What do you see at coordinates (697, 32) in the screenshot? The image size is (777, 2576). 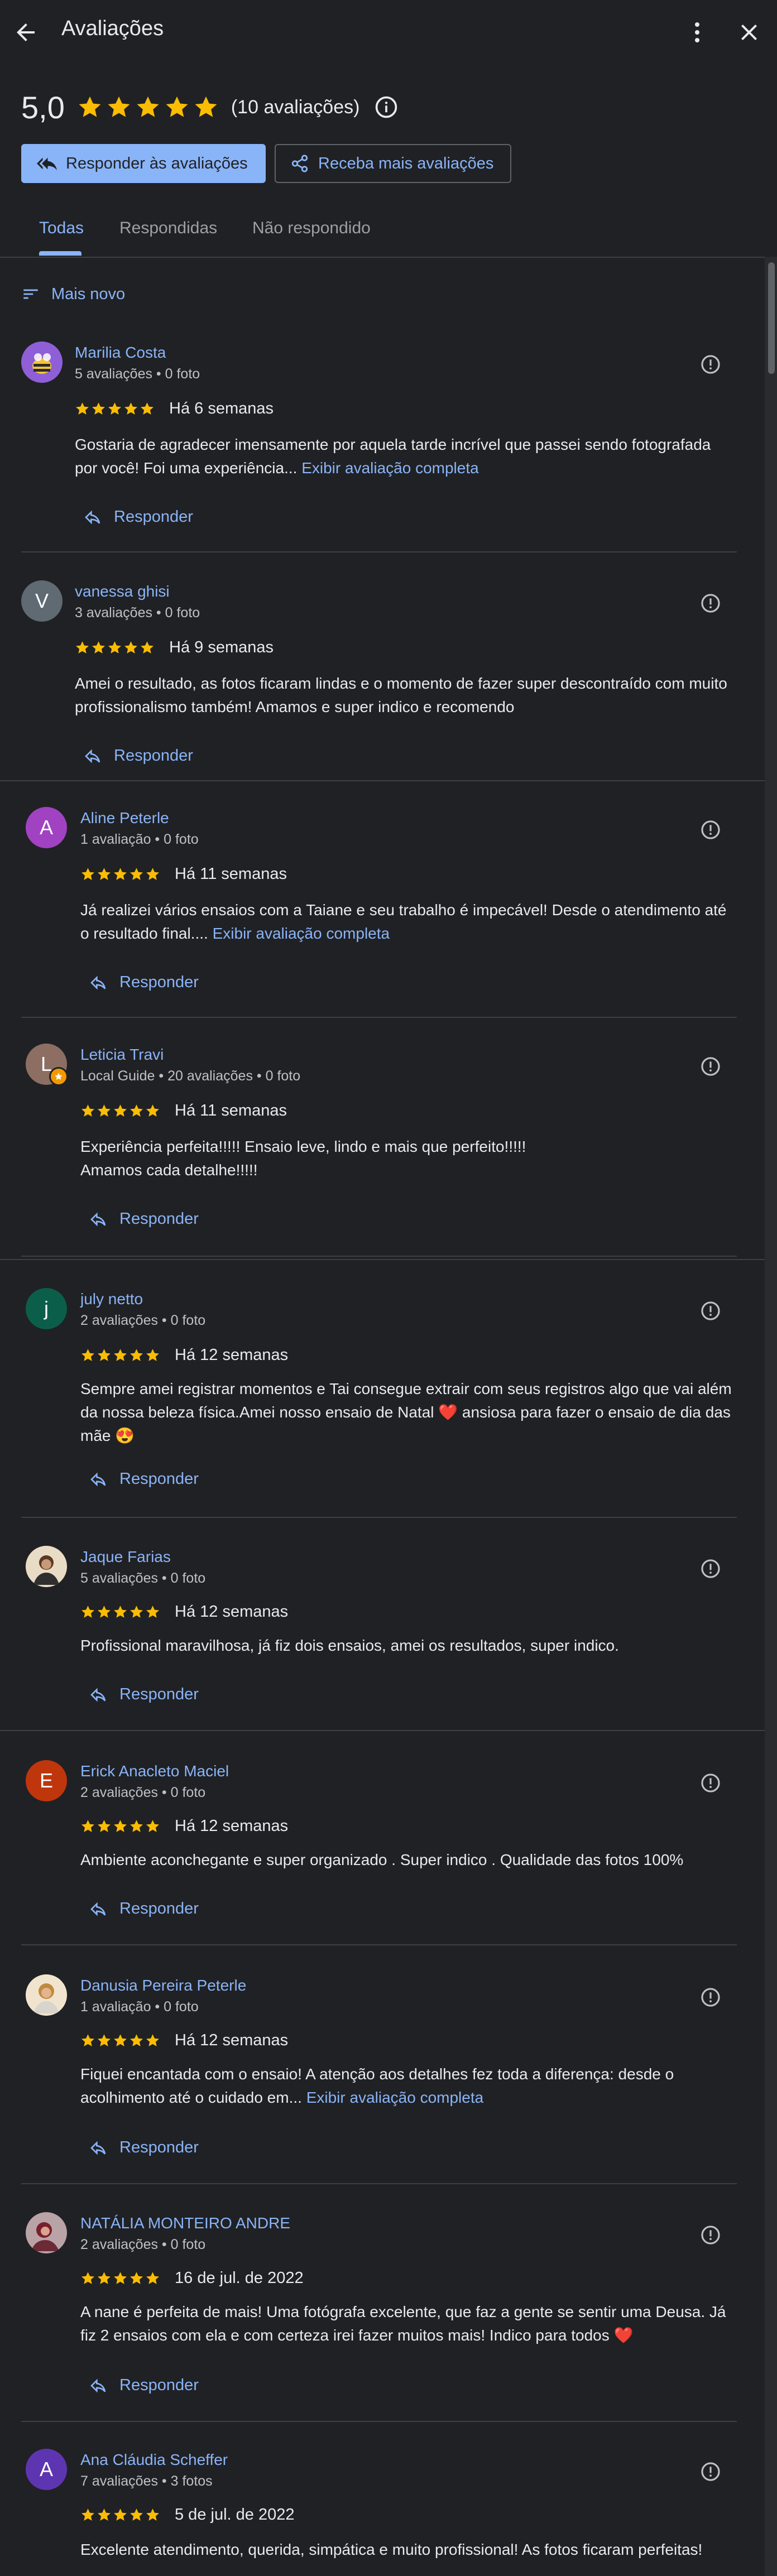 I see `more-vert-icon` at bounding box center [697, 32].